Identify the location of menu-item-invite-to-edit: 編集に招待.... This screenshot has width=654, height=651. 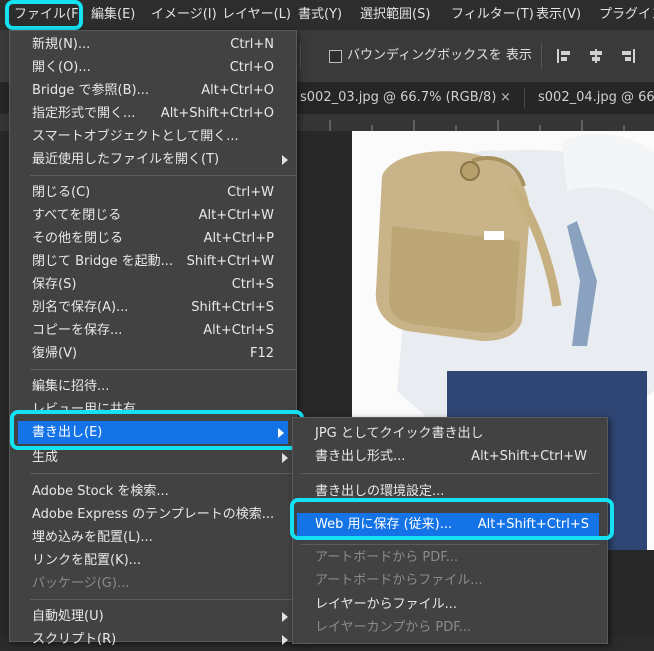
(153, 386).